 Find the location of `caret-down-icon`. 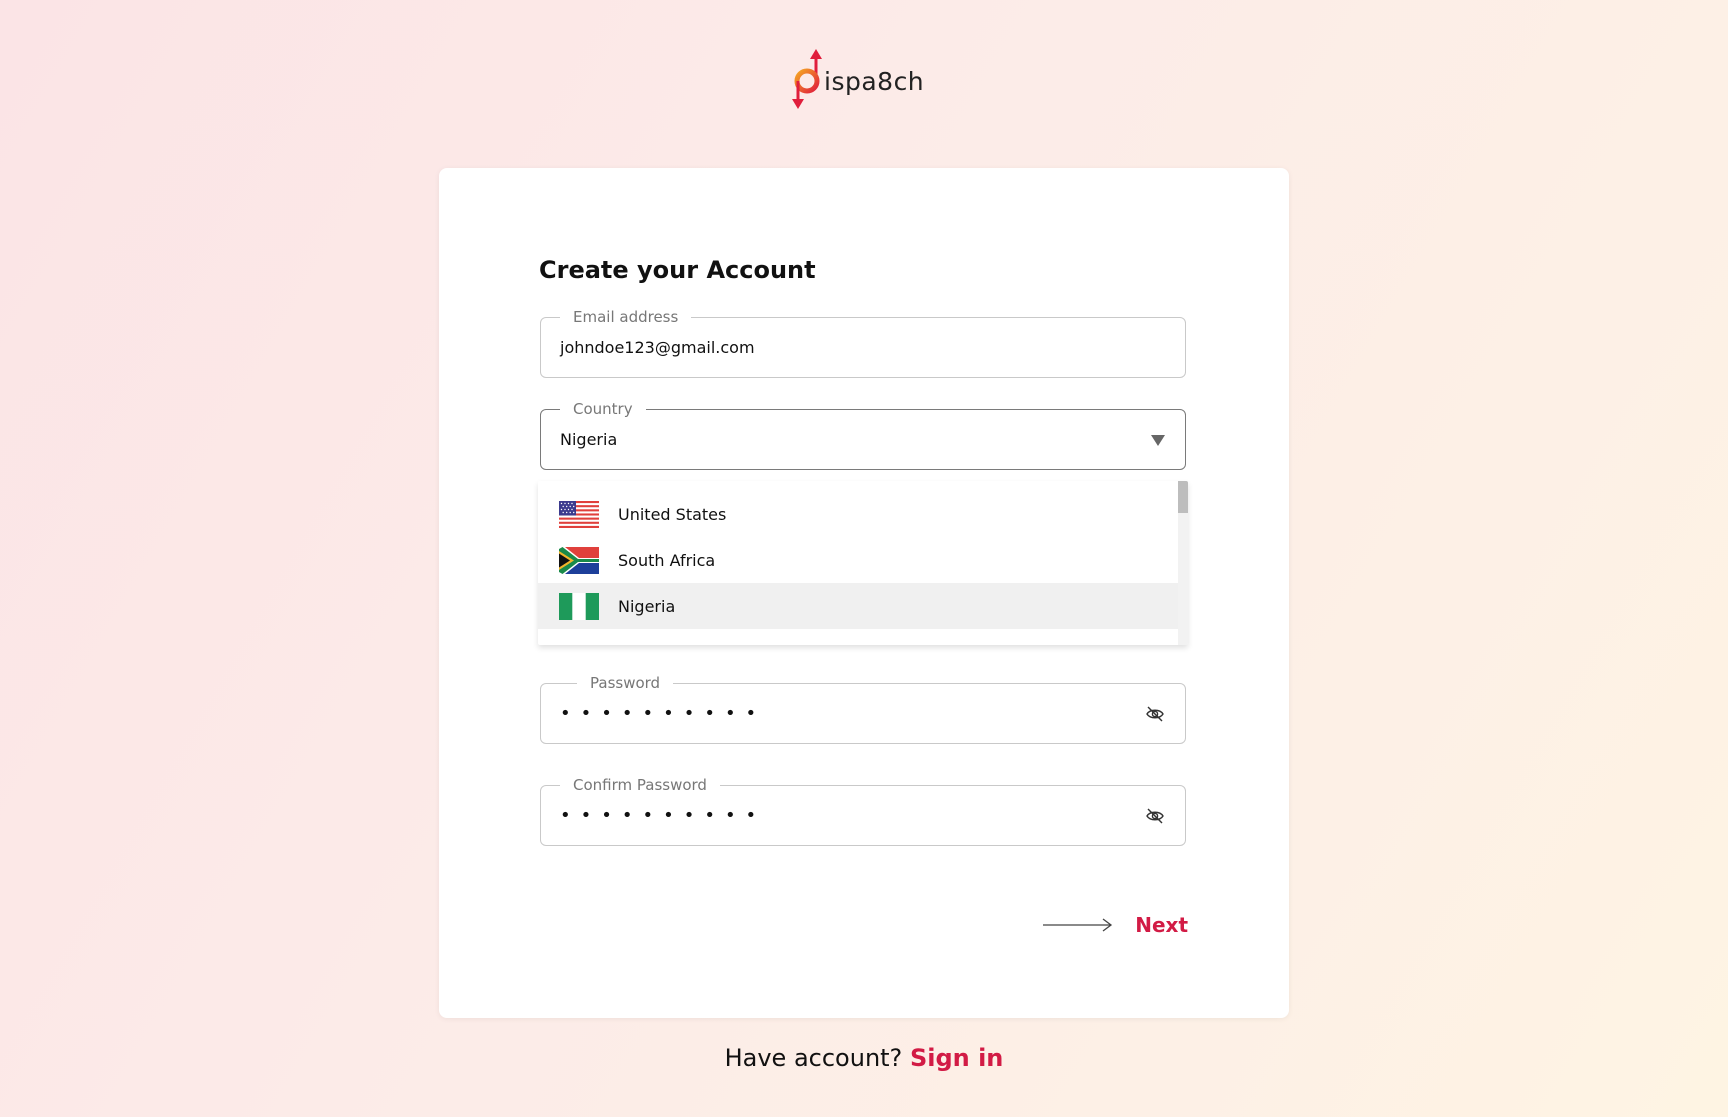

caret-down-icon is located at coordinates (1158, 440).